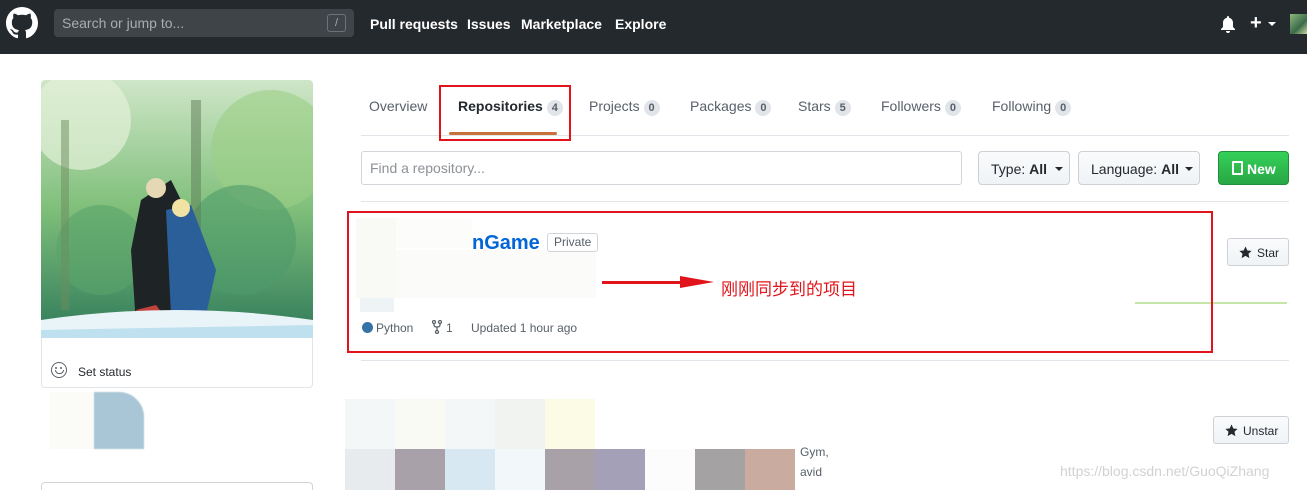 This screenshot has width=1307, height=490. Describe the element at coordinates (697, 282) in the screenshot. I see `arrow-right-icon` at that location.